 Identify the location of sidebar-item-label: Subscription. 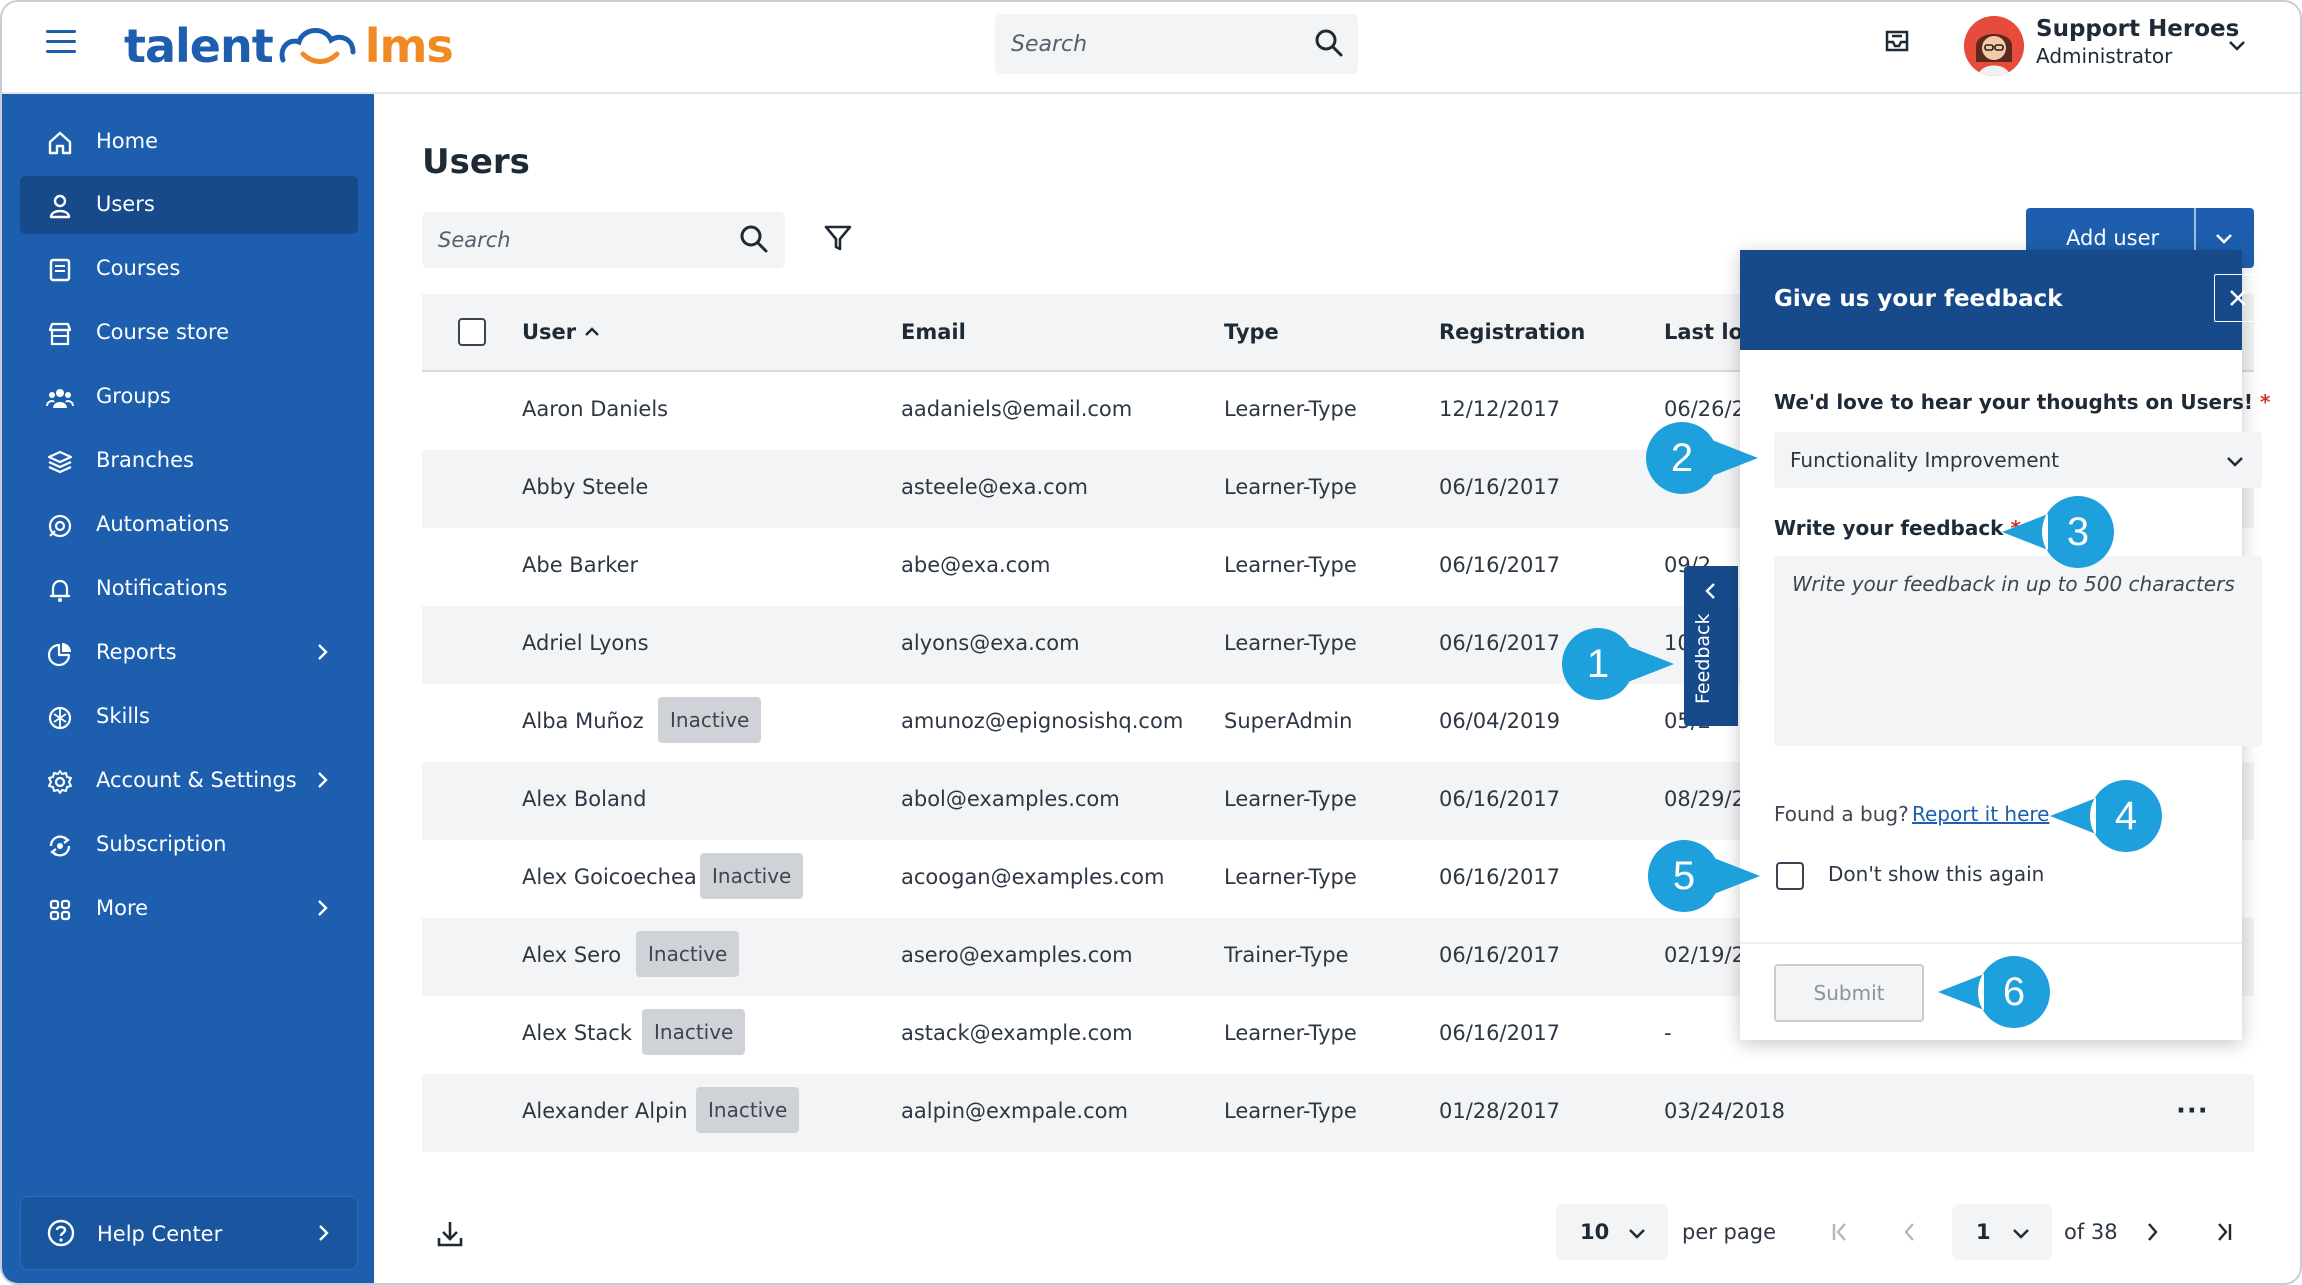
(161, 844).